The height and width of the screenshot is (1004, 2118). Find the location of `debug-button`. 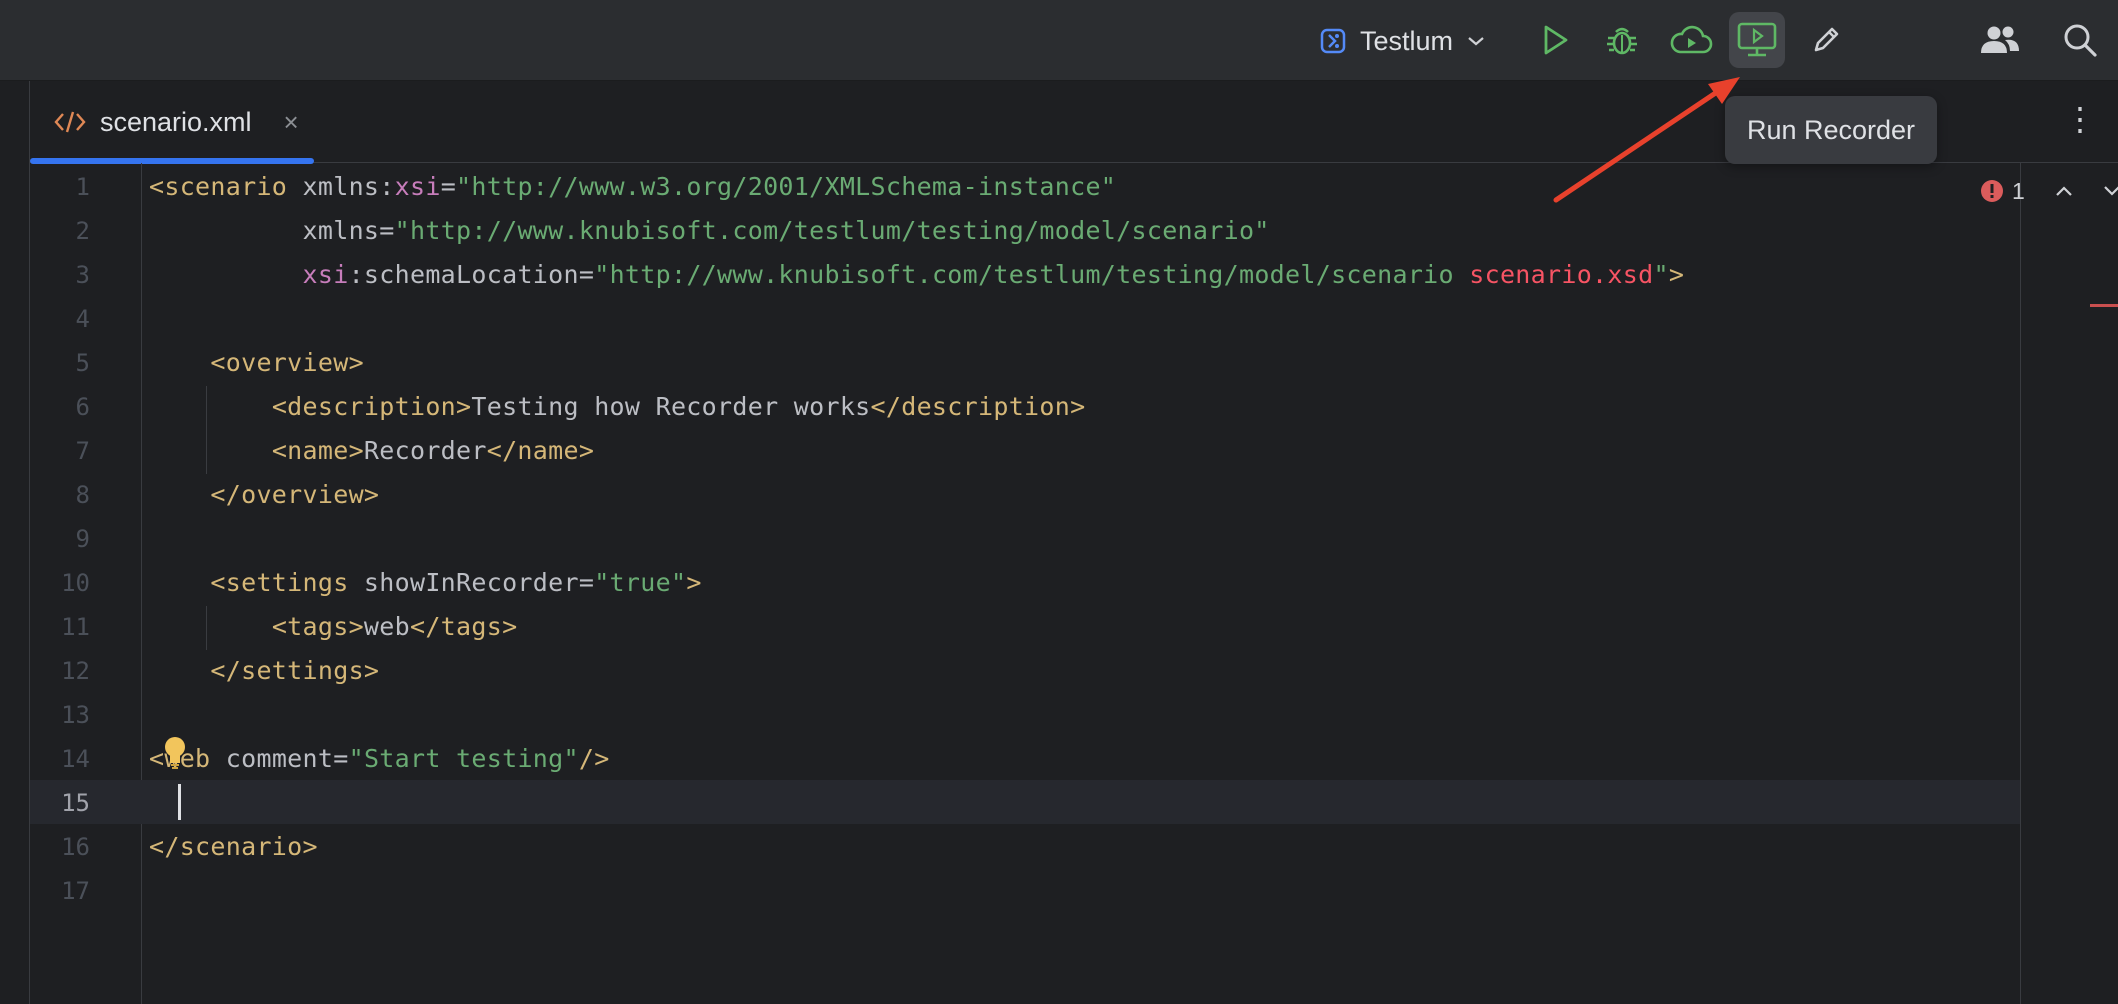

debug-button is located at coordinates (1622, 40).